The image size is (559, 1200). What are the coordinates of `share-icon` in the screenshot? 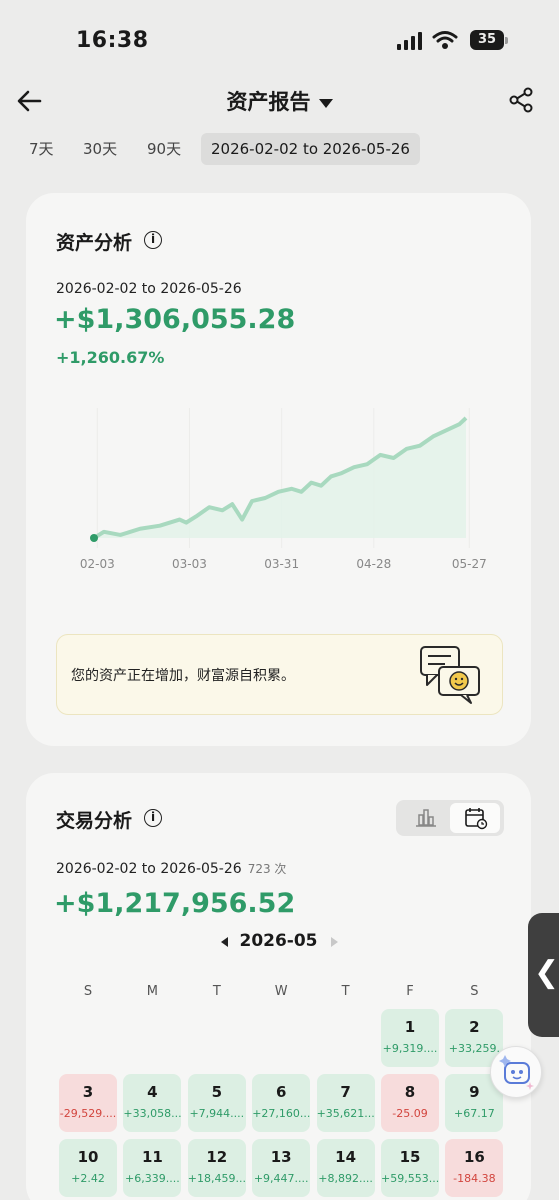 It's located at (521, 100).